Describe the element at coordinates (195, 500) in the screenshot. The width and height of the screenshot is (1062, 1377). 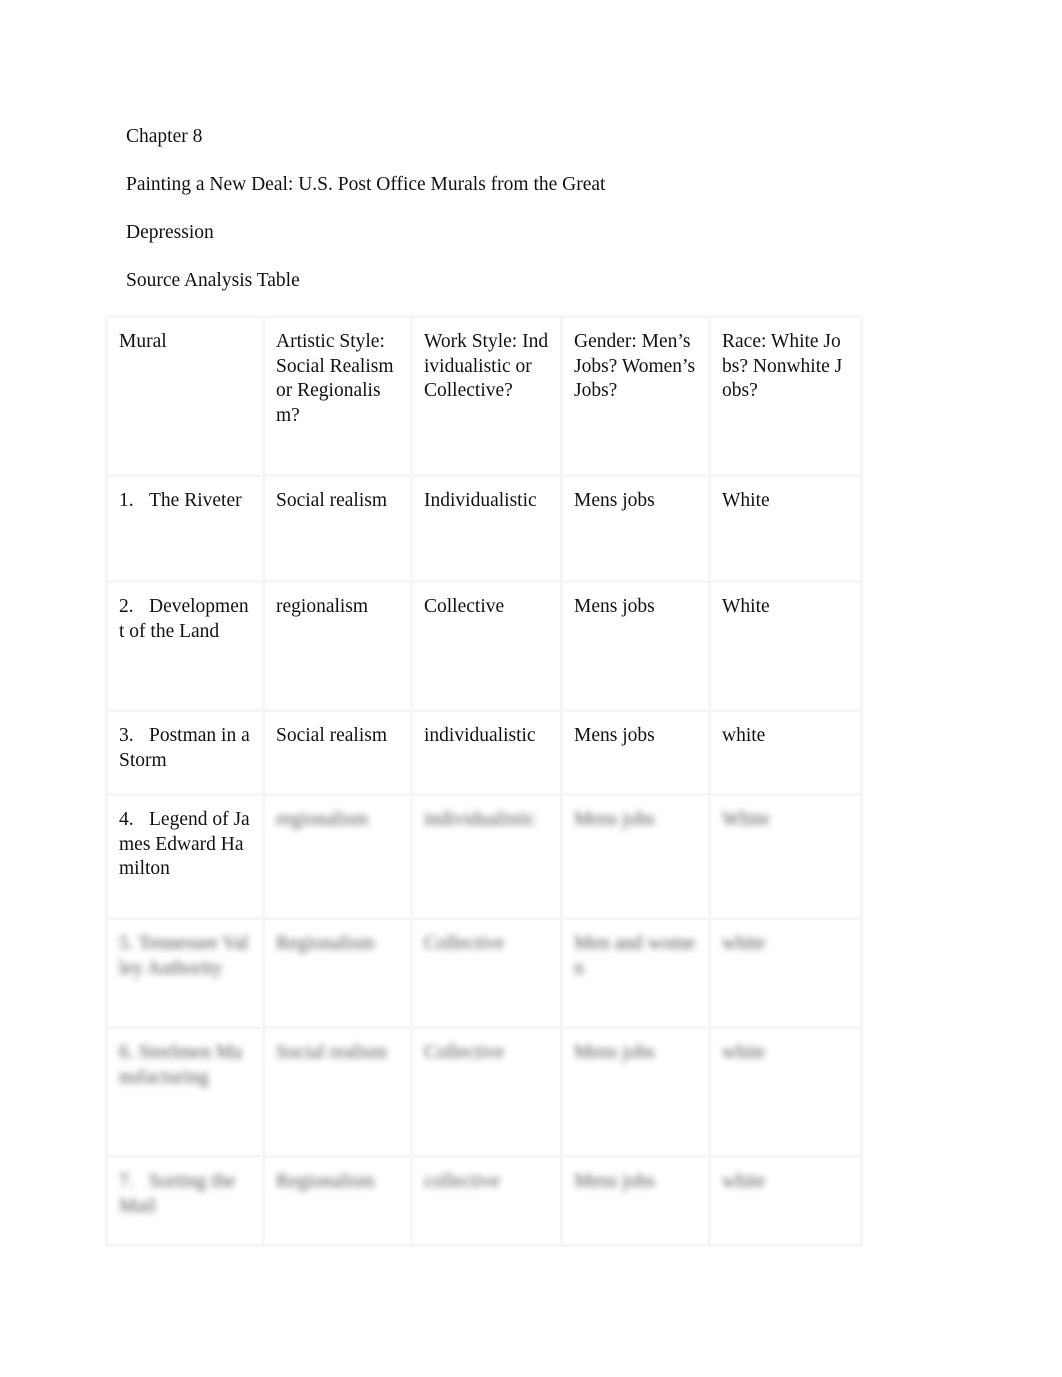
I see `mural-name: The Riveter` at that location.